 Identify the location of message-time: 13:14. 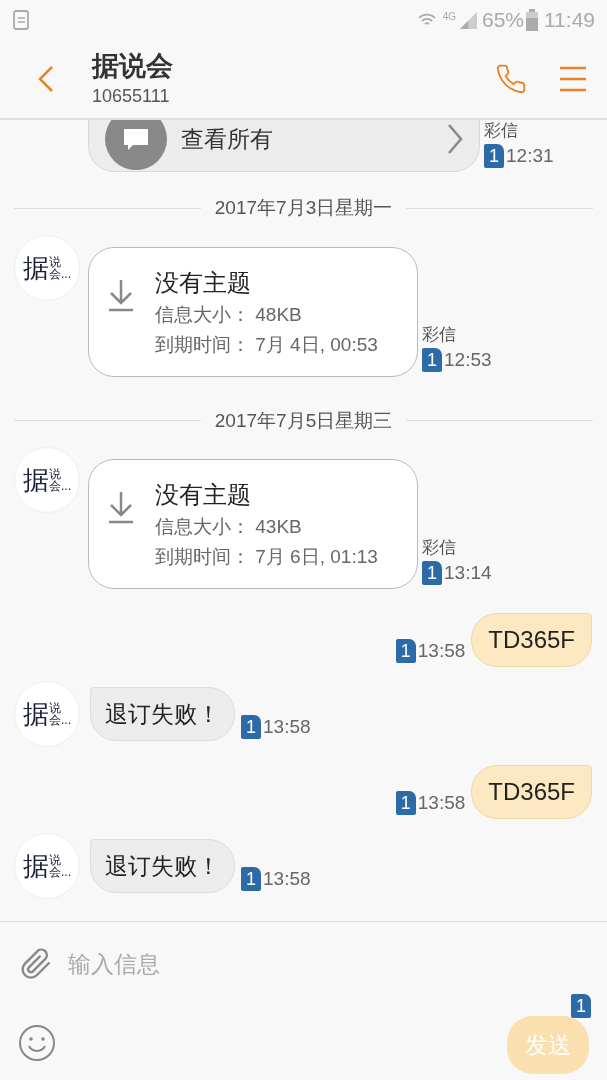
(468, 572).